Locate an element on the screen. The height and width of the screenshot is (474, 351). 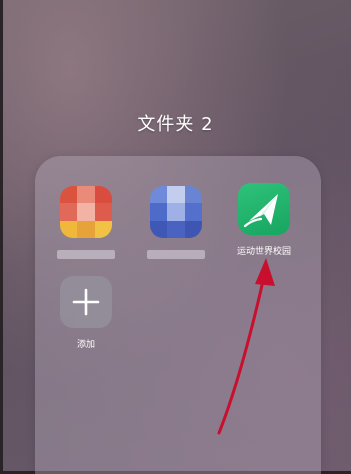
device-bezel-left is located at coordinates (1, 237).